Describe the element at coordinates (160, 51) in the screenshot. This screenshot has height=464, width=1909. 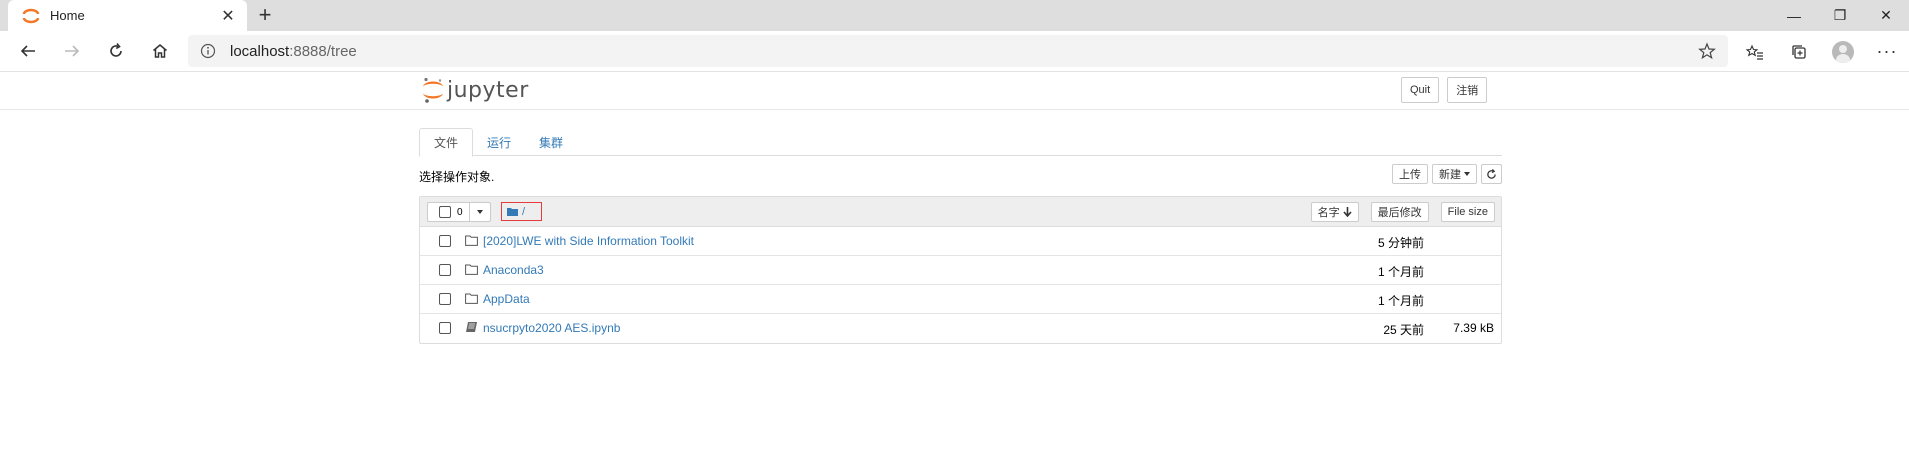
I see `home-icon` at that location.